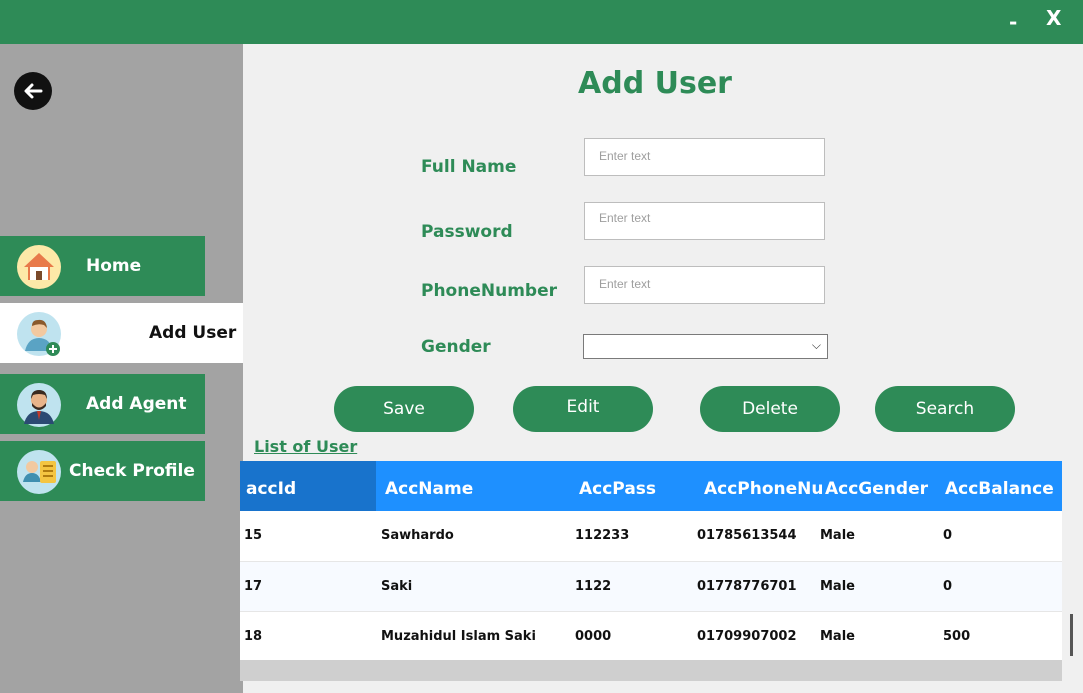  I want to click on full-name-input: Enter text, so click(704, 157).